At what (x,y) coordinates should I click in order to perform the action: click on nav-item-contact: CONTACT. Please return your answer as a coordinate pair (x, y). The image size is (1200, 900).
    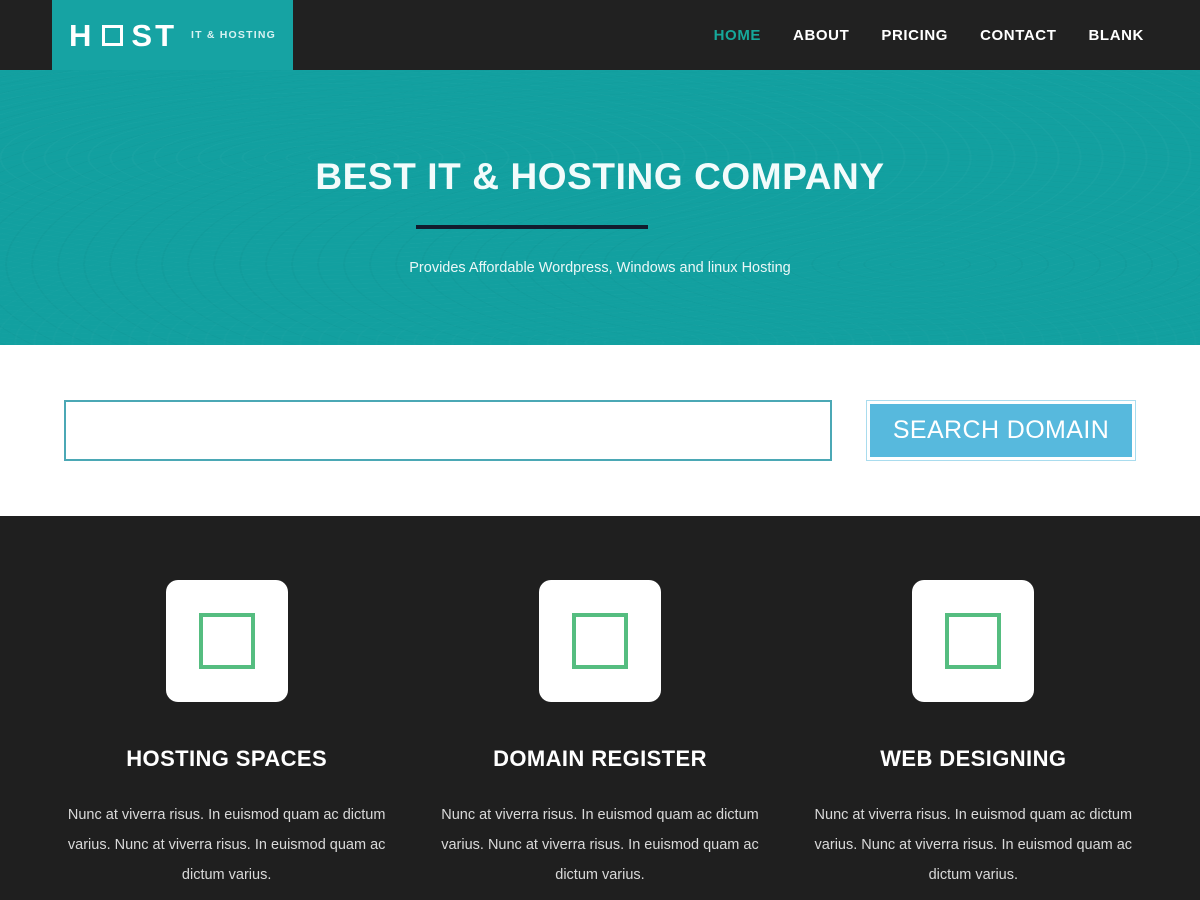
    Looking at the image, I should click on (1018, 35).